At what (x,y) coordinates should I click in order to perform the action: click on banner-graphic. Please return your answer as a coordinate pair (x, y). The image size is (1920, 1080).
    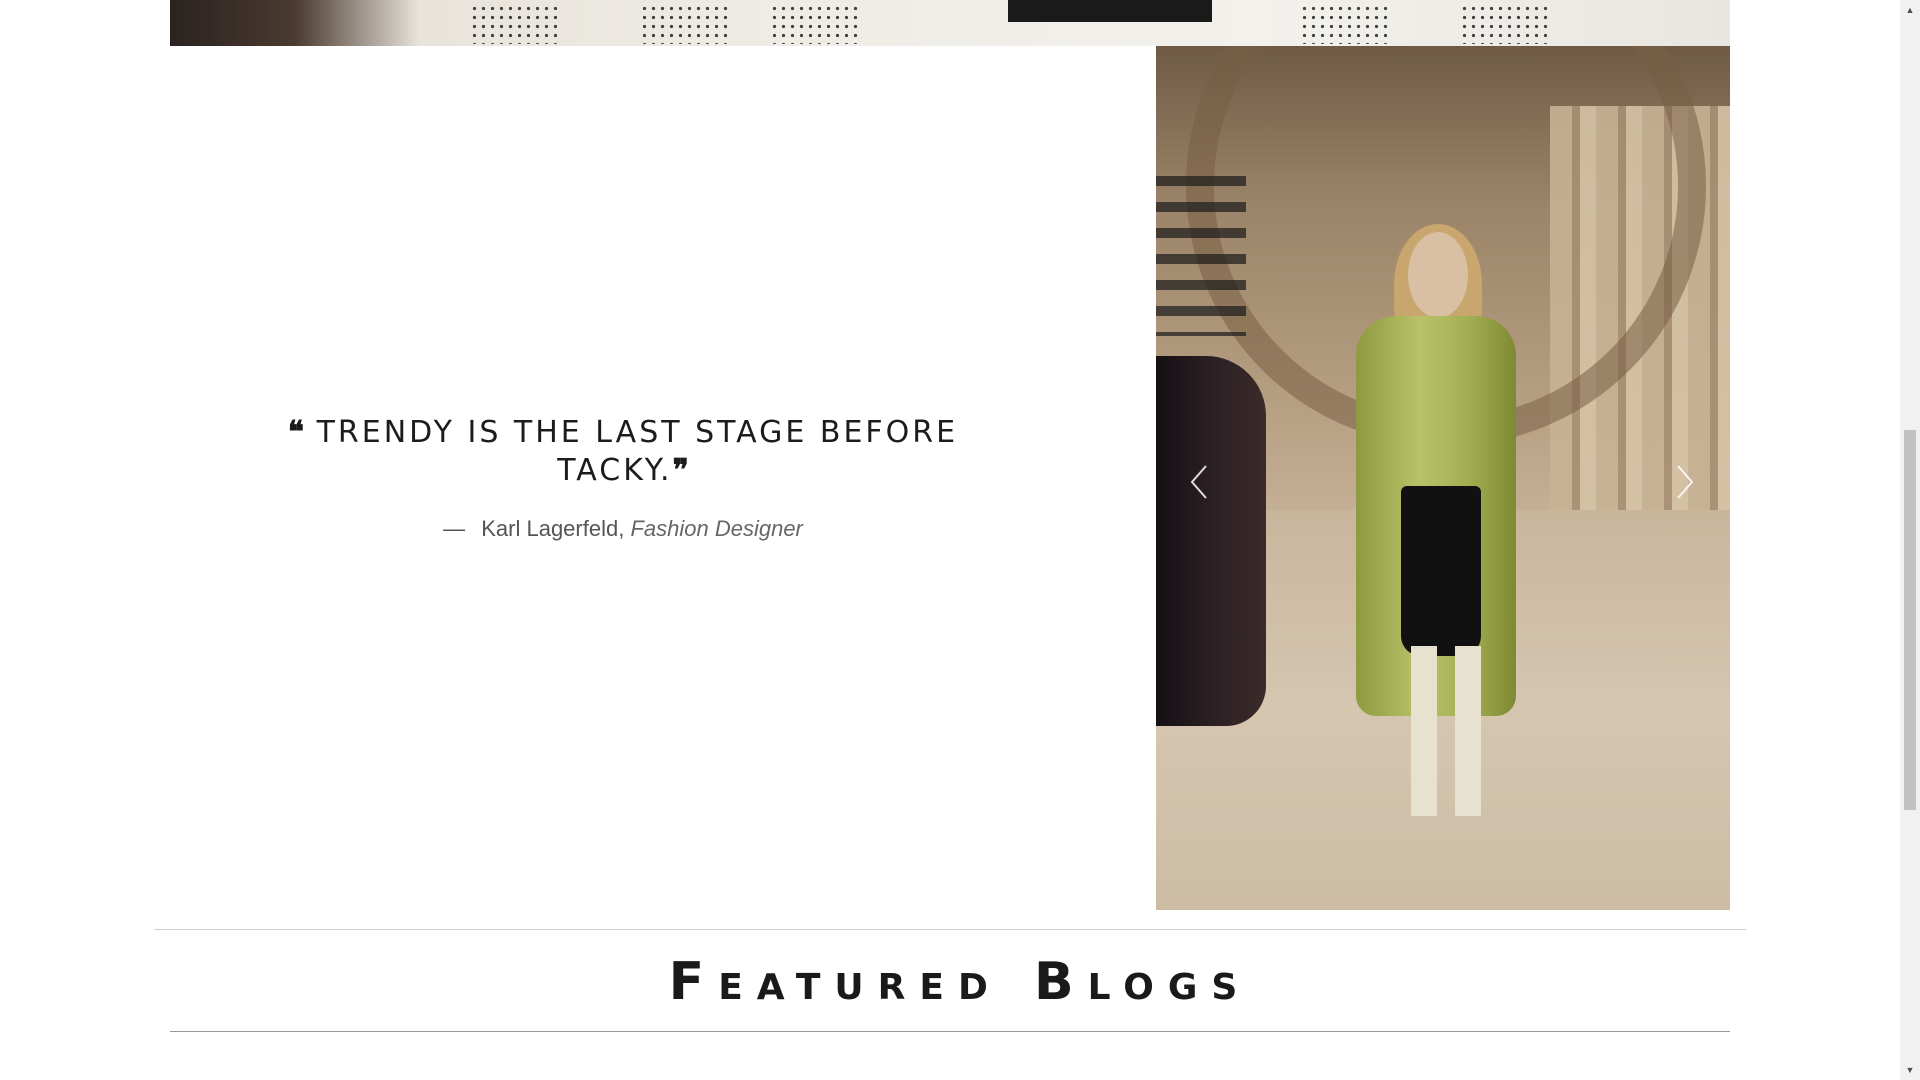
    Looking at the image, I should click on (1110, 11).